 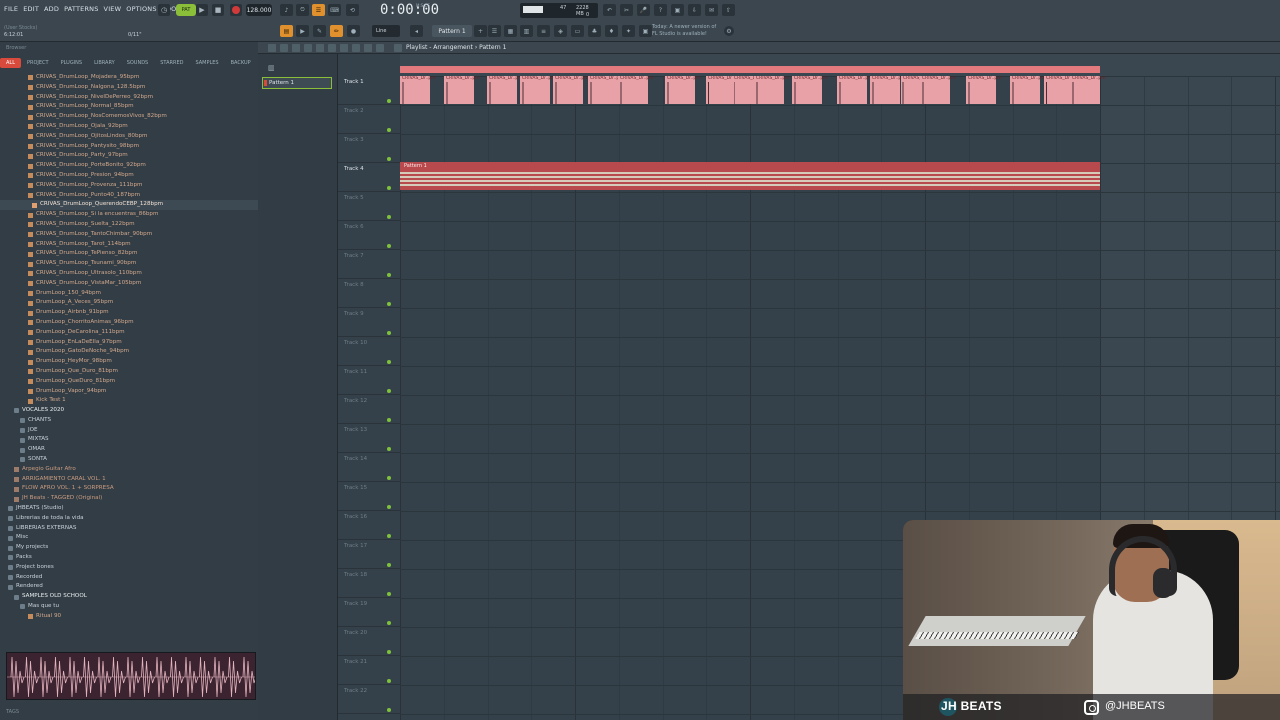 I want to click on browser-folder: JOE, so click(x=129, y=431).